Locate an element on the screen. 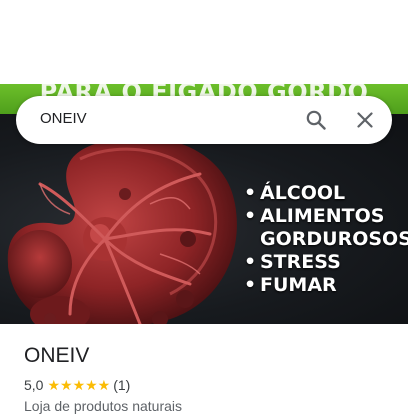  bullet-item: • ALIMENTOS is located at coordinates (314, 216).